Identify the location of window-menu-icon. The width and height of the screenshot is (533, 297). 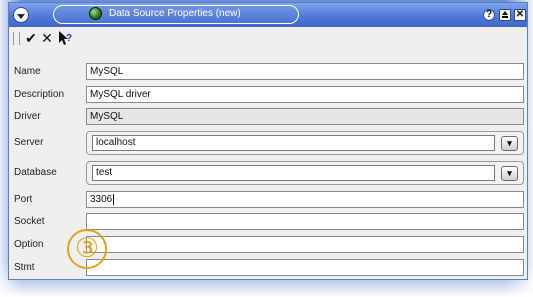
(21, 15).